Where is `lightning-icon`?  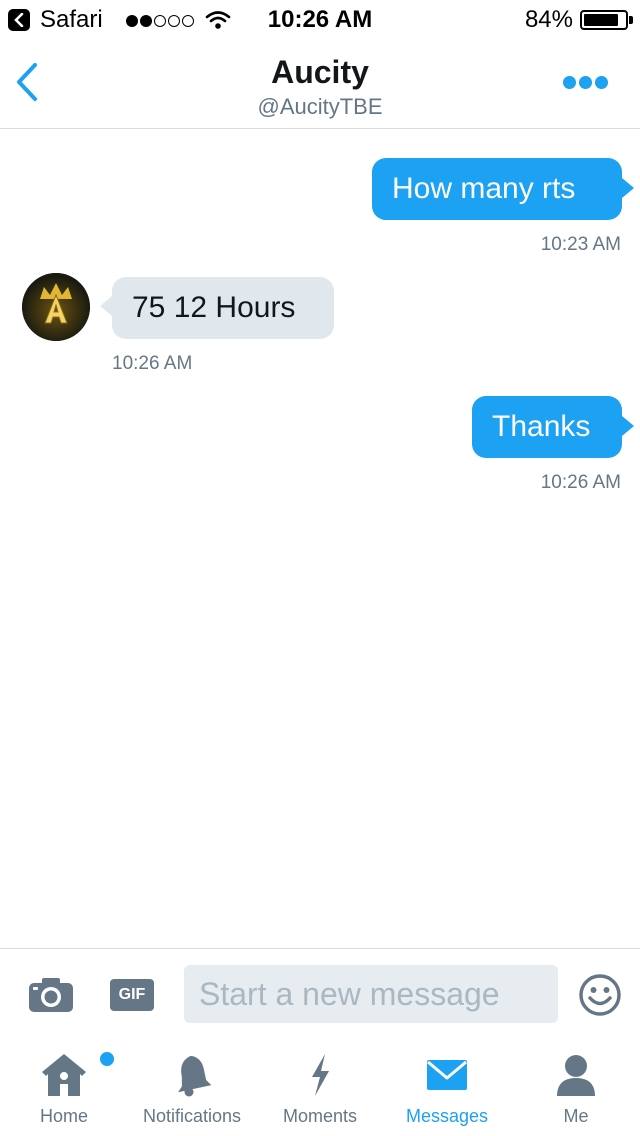
lightning-icon is located at coordinates (320, 1076).